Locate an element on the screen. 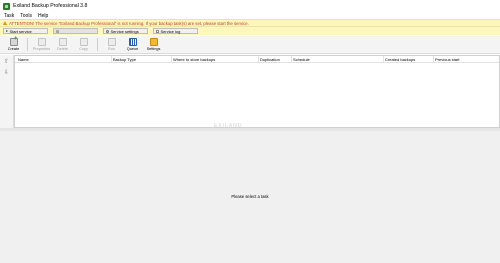  window-title: Exiland Backup Professional 3.8 is located at coordinates (50, 6).